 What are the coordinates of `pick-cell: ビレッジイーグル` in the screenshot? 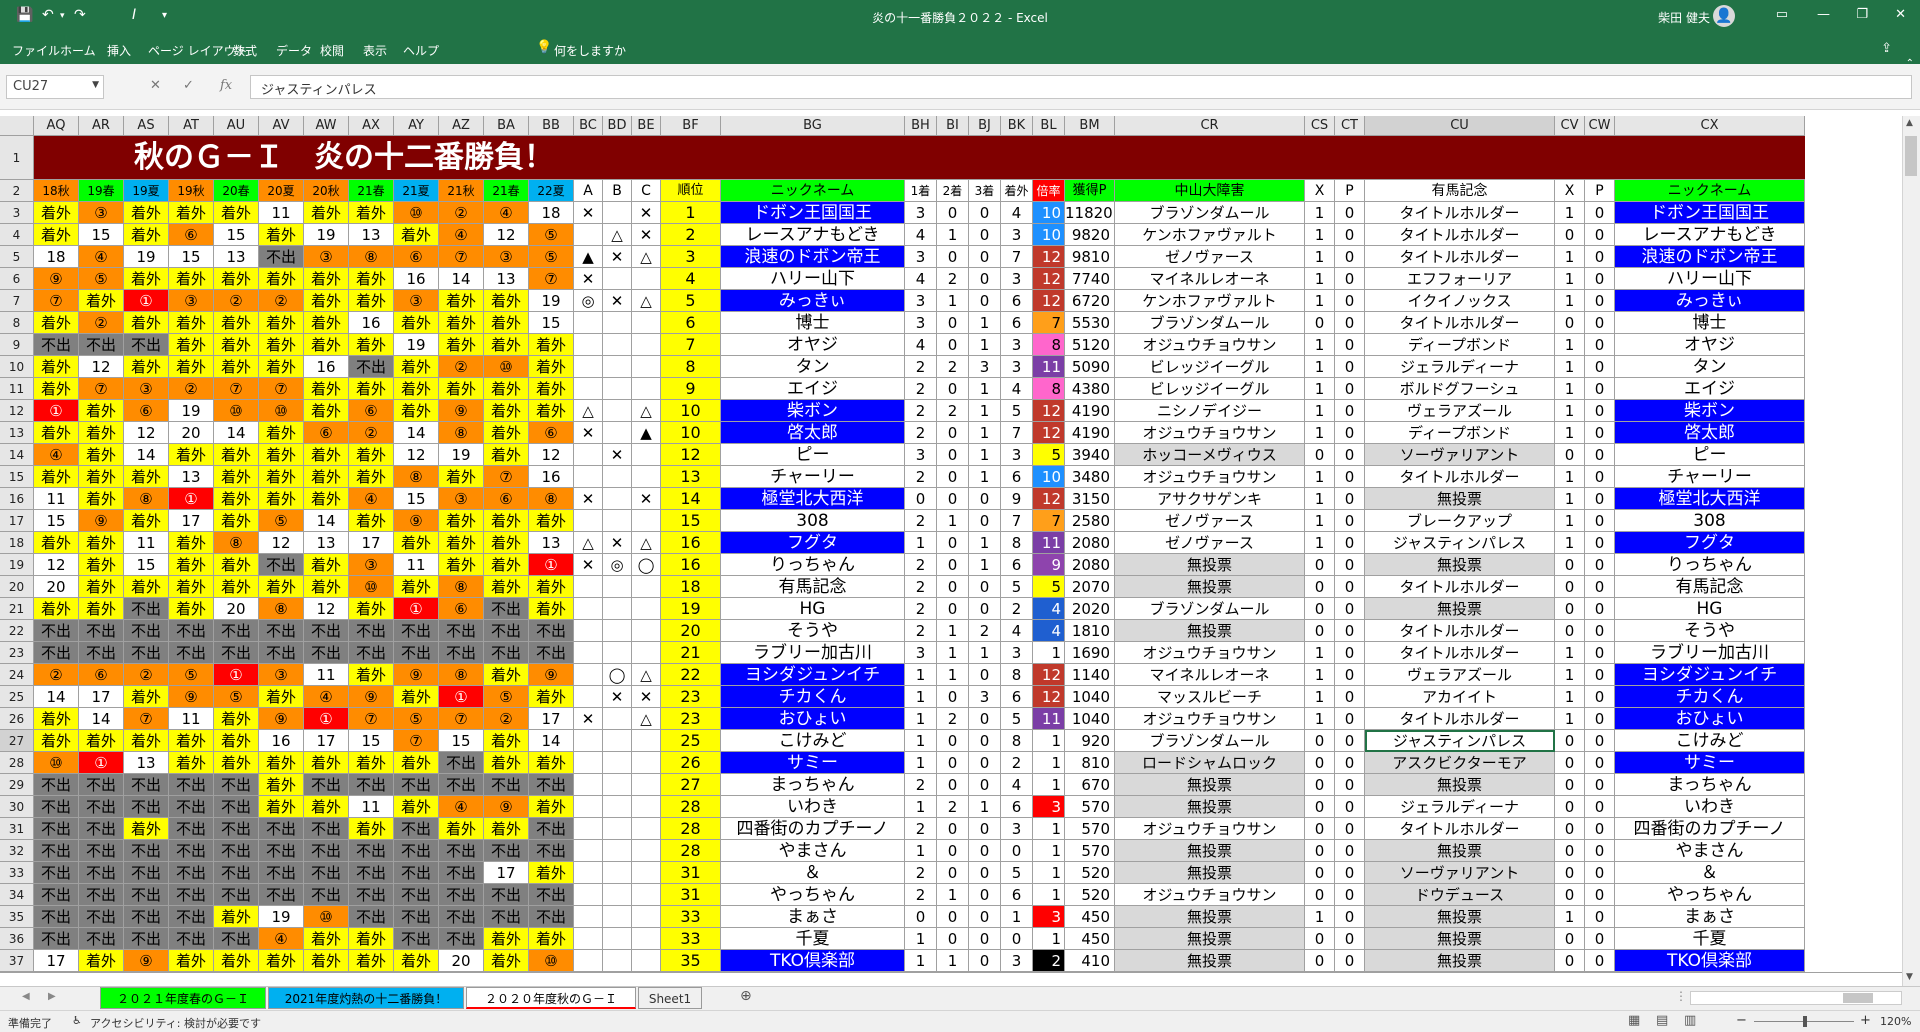 It's located at (1210, 367).